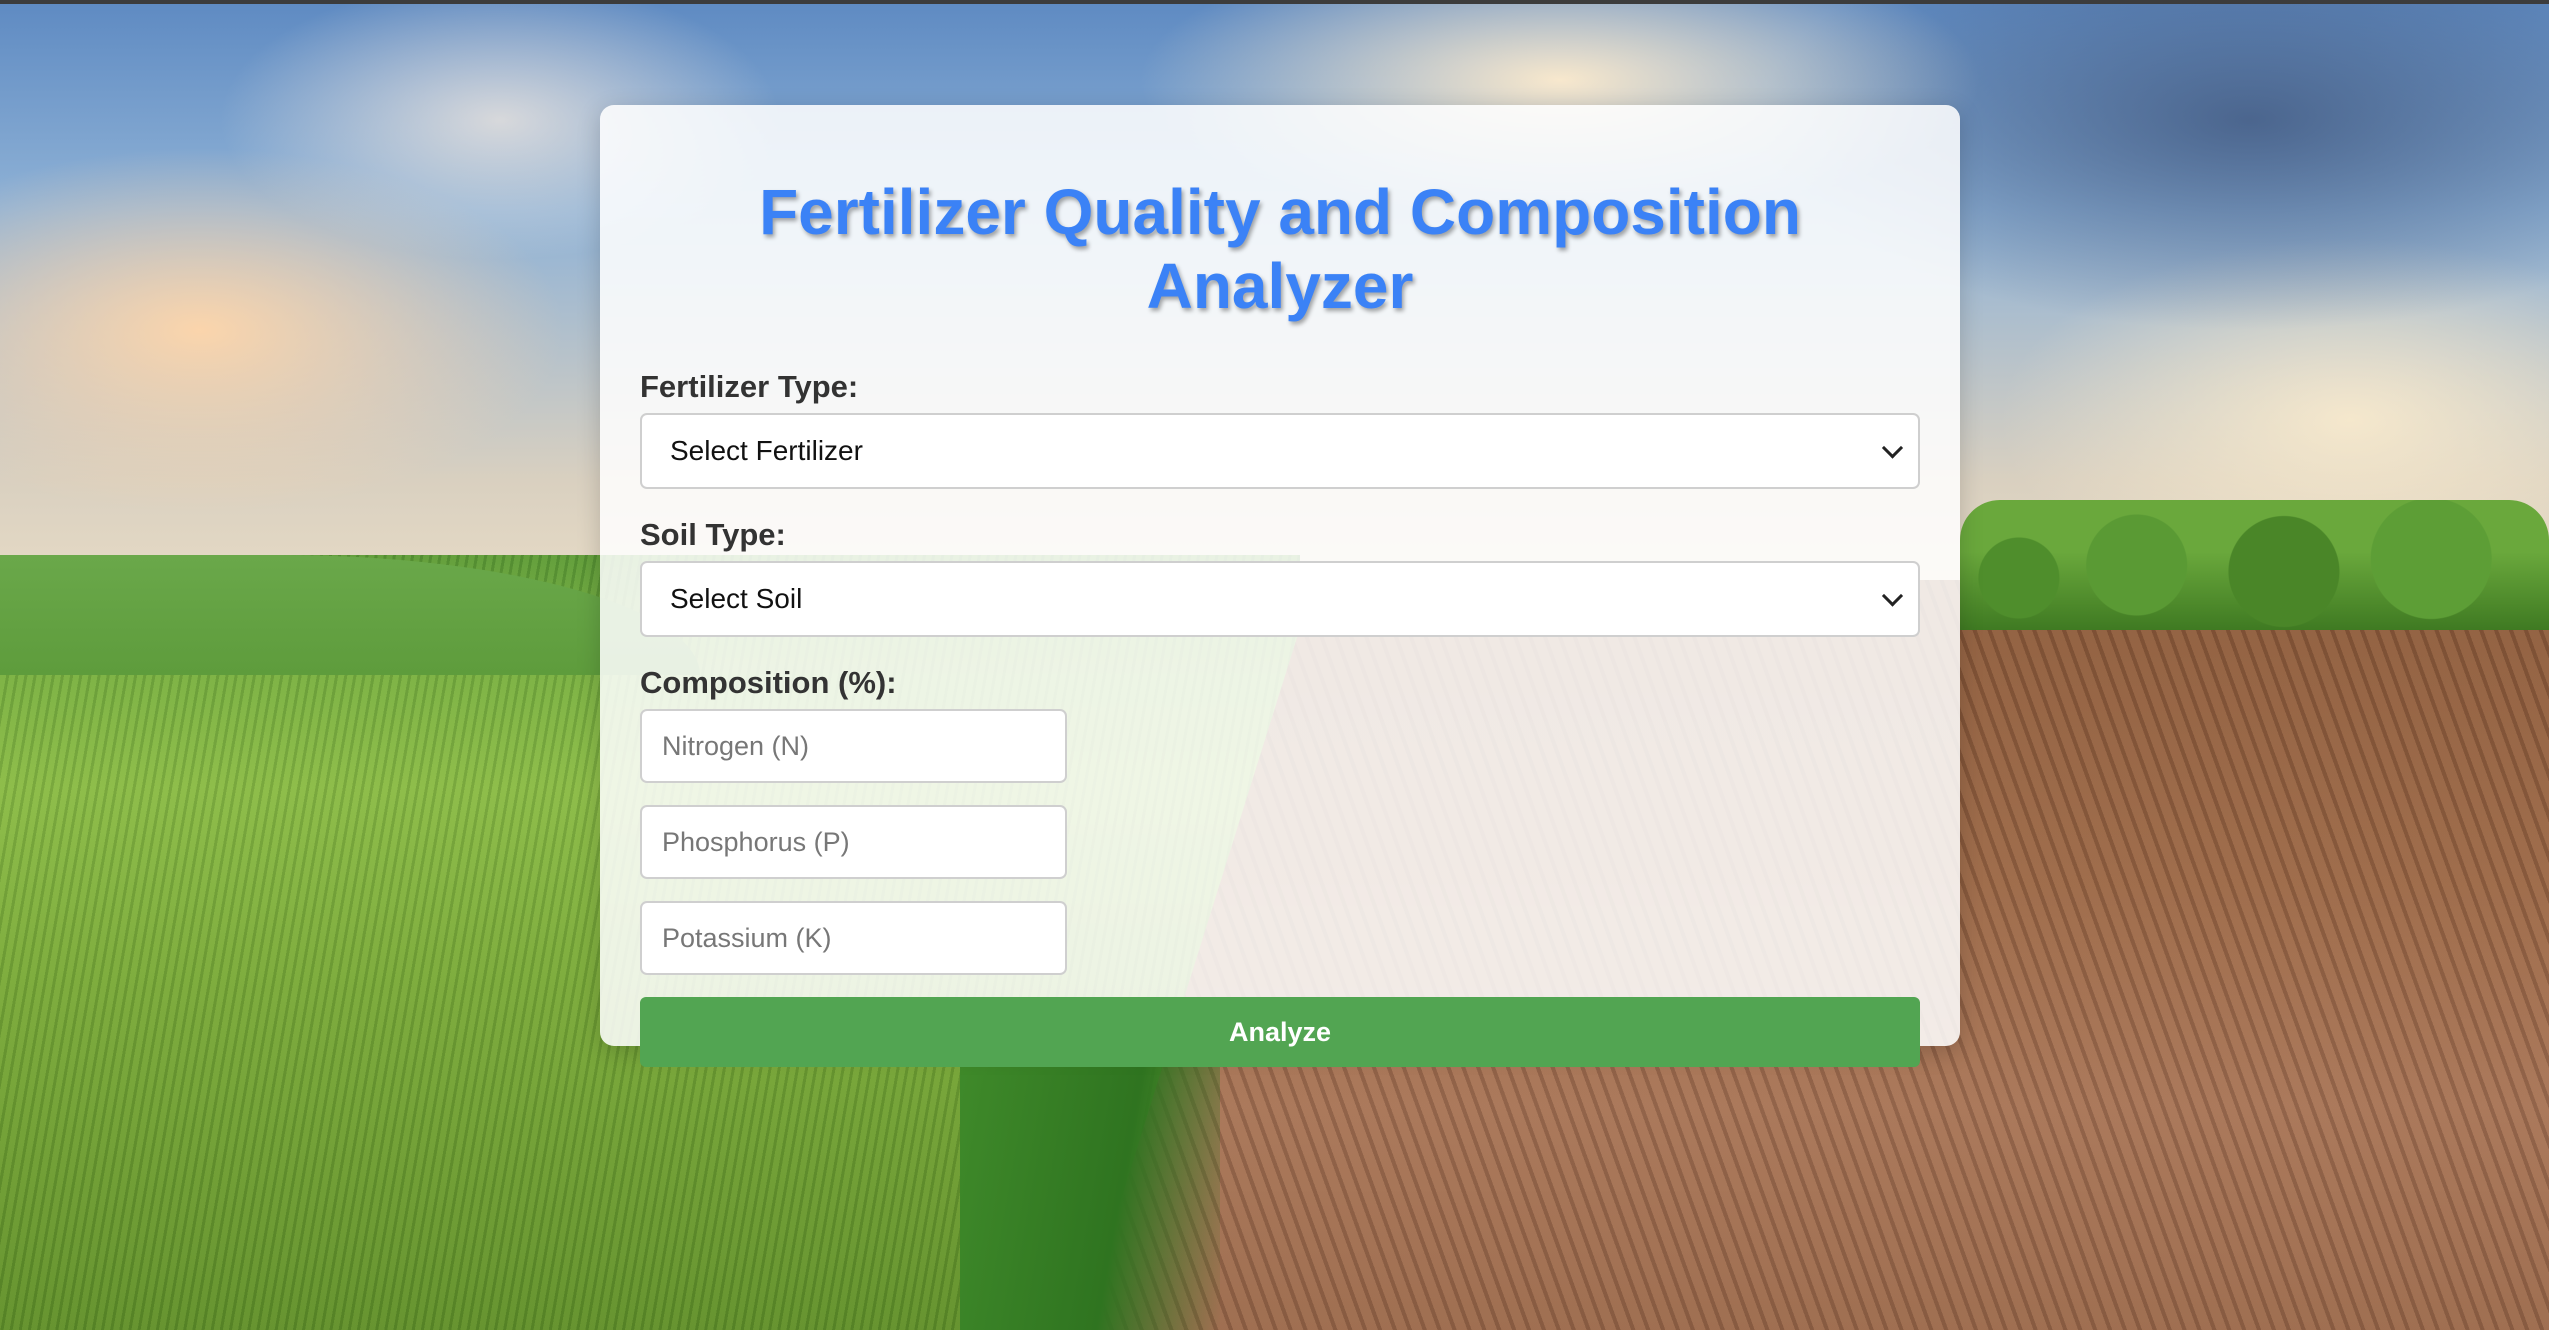 This screenshot has height=1330, width=2549. What do you see at coordinates (736, 598) in the screenshot?
I see `soil-type-value: Select Soil` at bounding box center [736, 598].